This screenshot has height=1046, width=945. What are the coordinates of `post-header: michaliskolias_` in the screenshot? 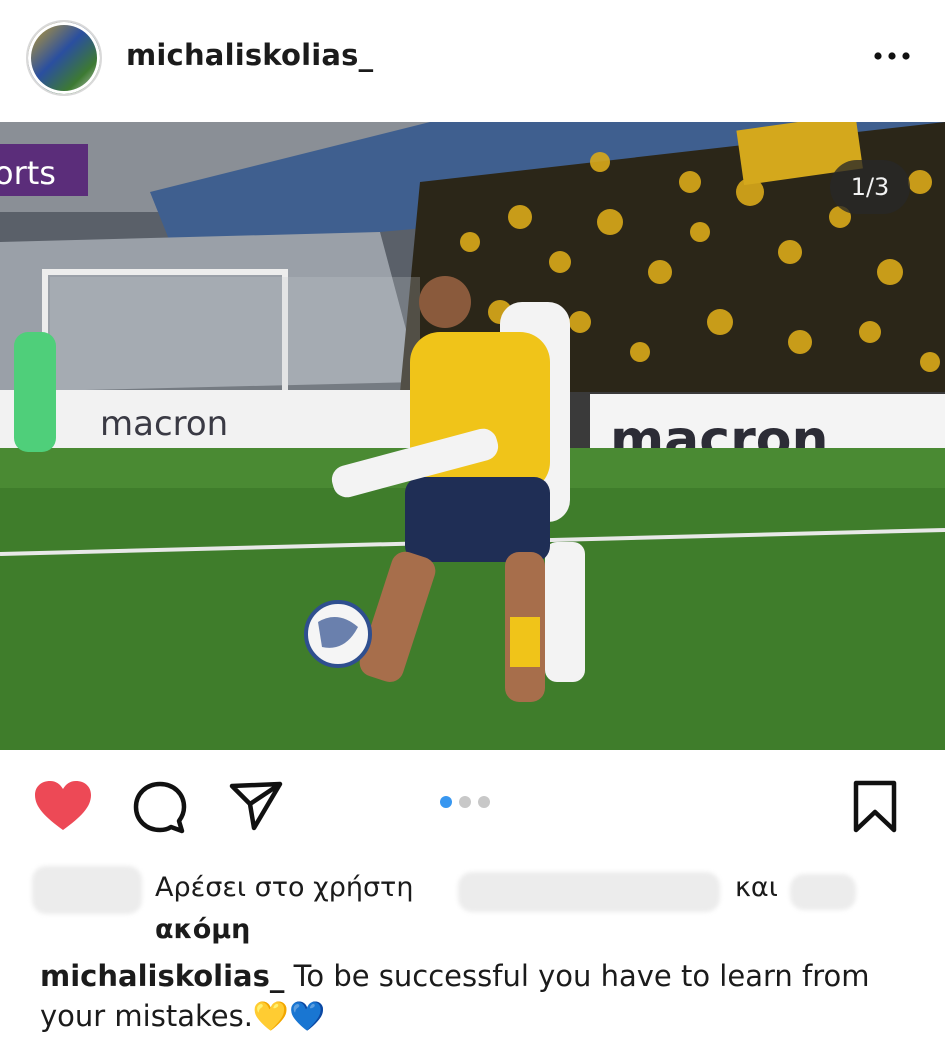 It's located at (472, 60).